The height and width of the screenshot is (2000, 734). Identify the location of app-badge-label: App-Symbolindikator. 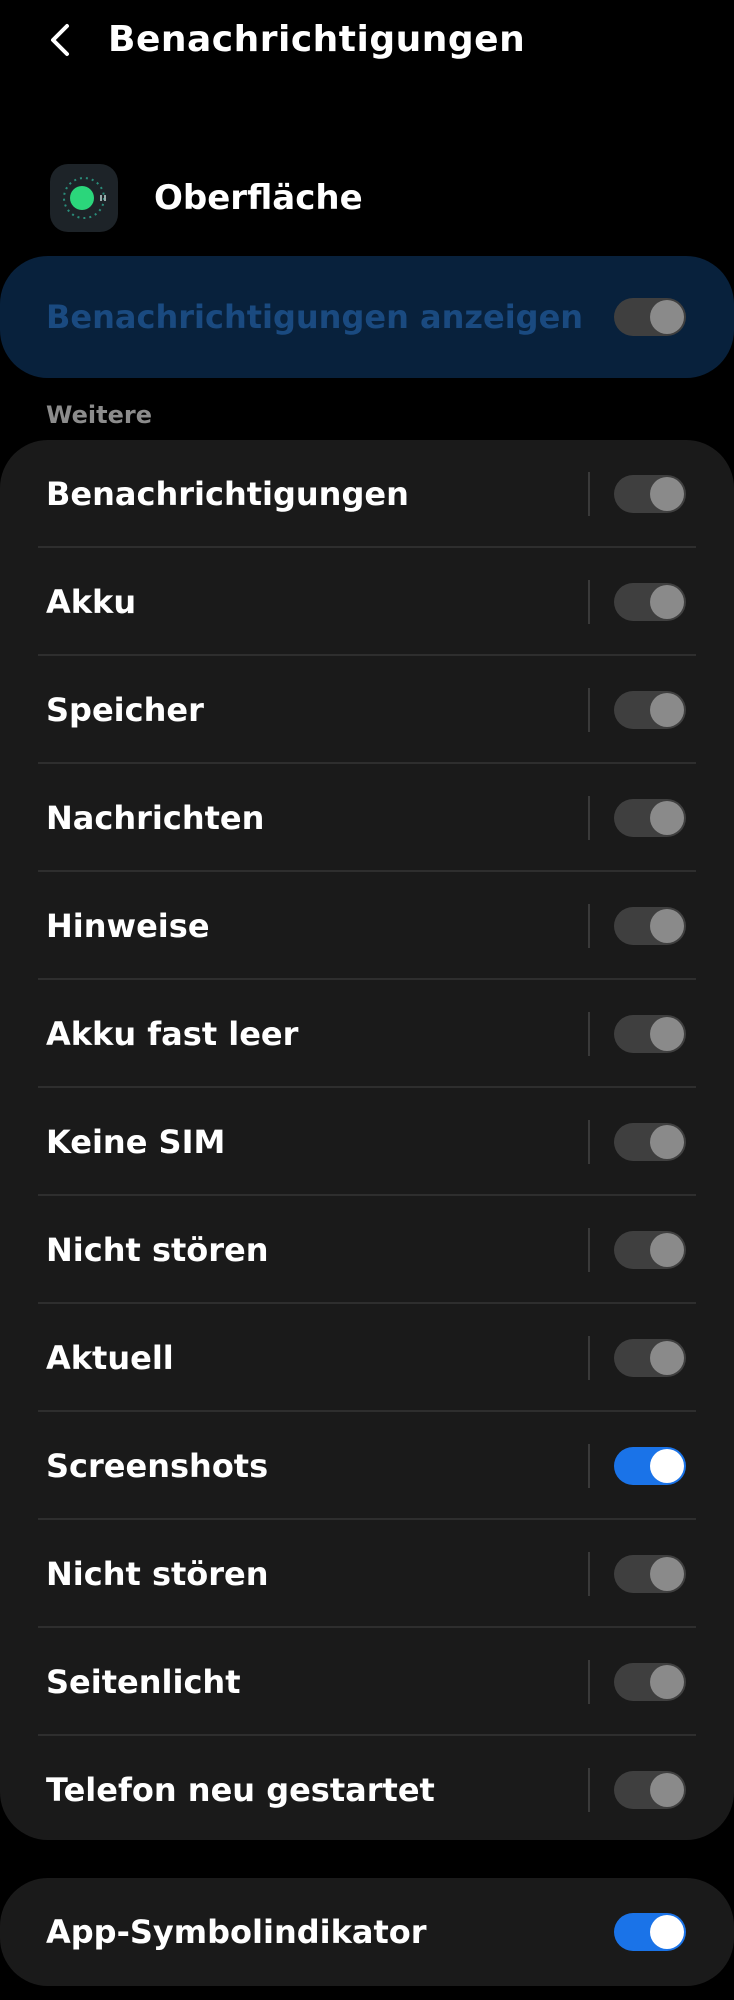
(236, 1932).